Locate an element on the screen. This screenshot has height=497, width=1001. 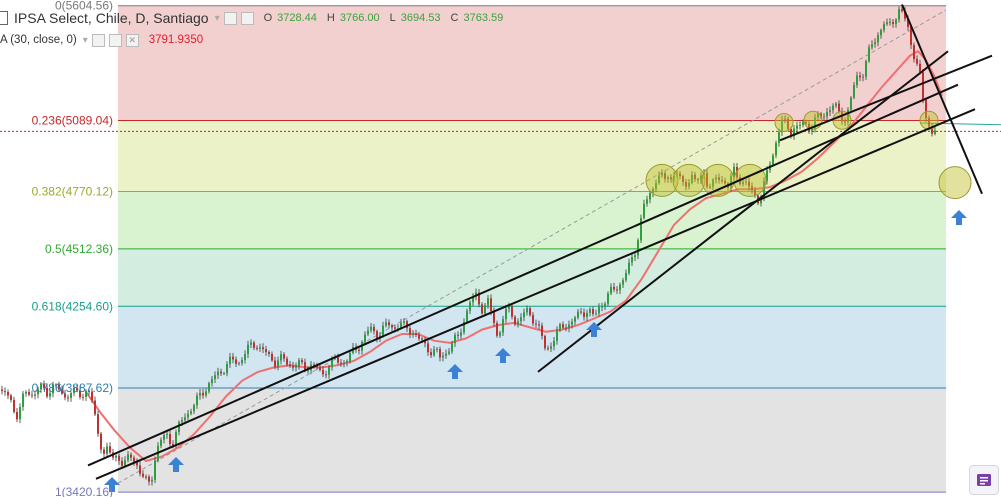
arrow-up-icon is located at coordinates (959, 217).